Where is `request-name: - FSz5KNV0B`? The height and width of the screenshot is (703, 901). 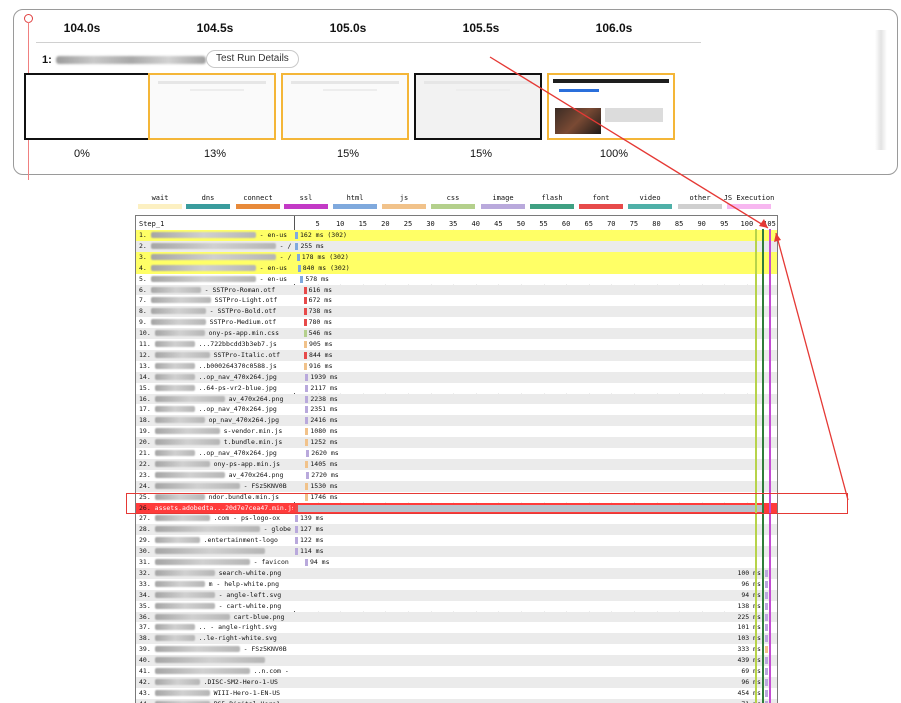 request-name: - FSz5KNV0B is located at coordinates (263, 485).